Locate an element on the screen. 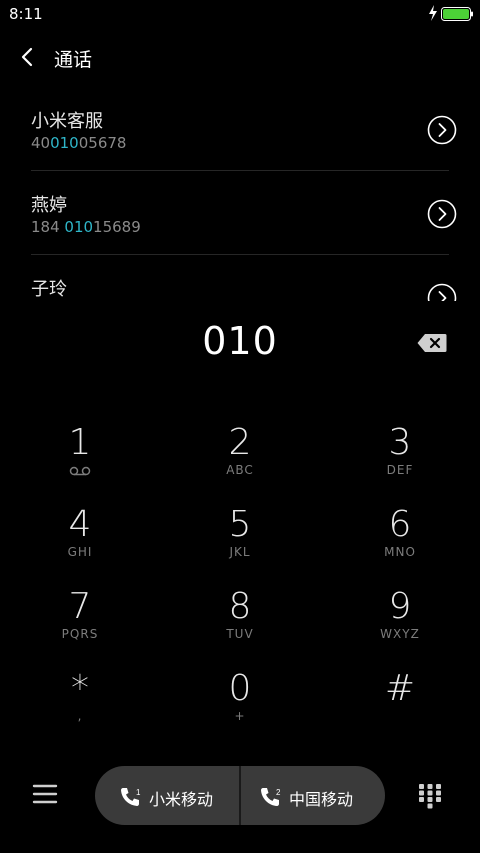 This screenshot has width=480, height=853. dialed-number: 010 is located at coordinates (240, 341).